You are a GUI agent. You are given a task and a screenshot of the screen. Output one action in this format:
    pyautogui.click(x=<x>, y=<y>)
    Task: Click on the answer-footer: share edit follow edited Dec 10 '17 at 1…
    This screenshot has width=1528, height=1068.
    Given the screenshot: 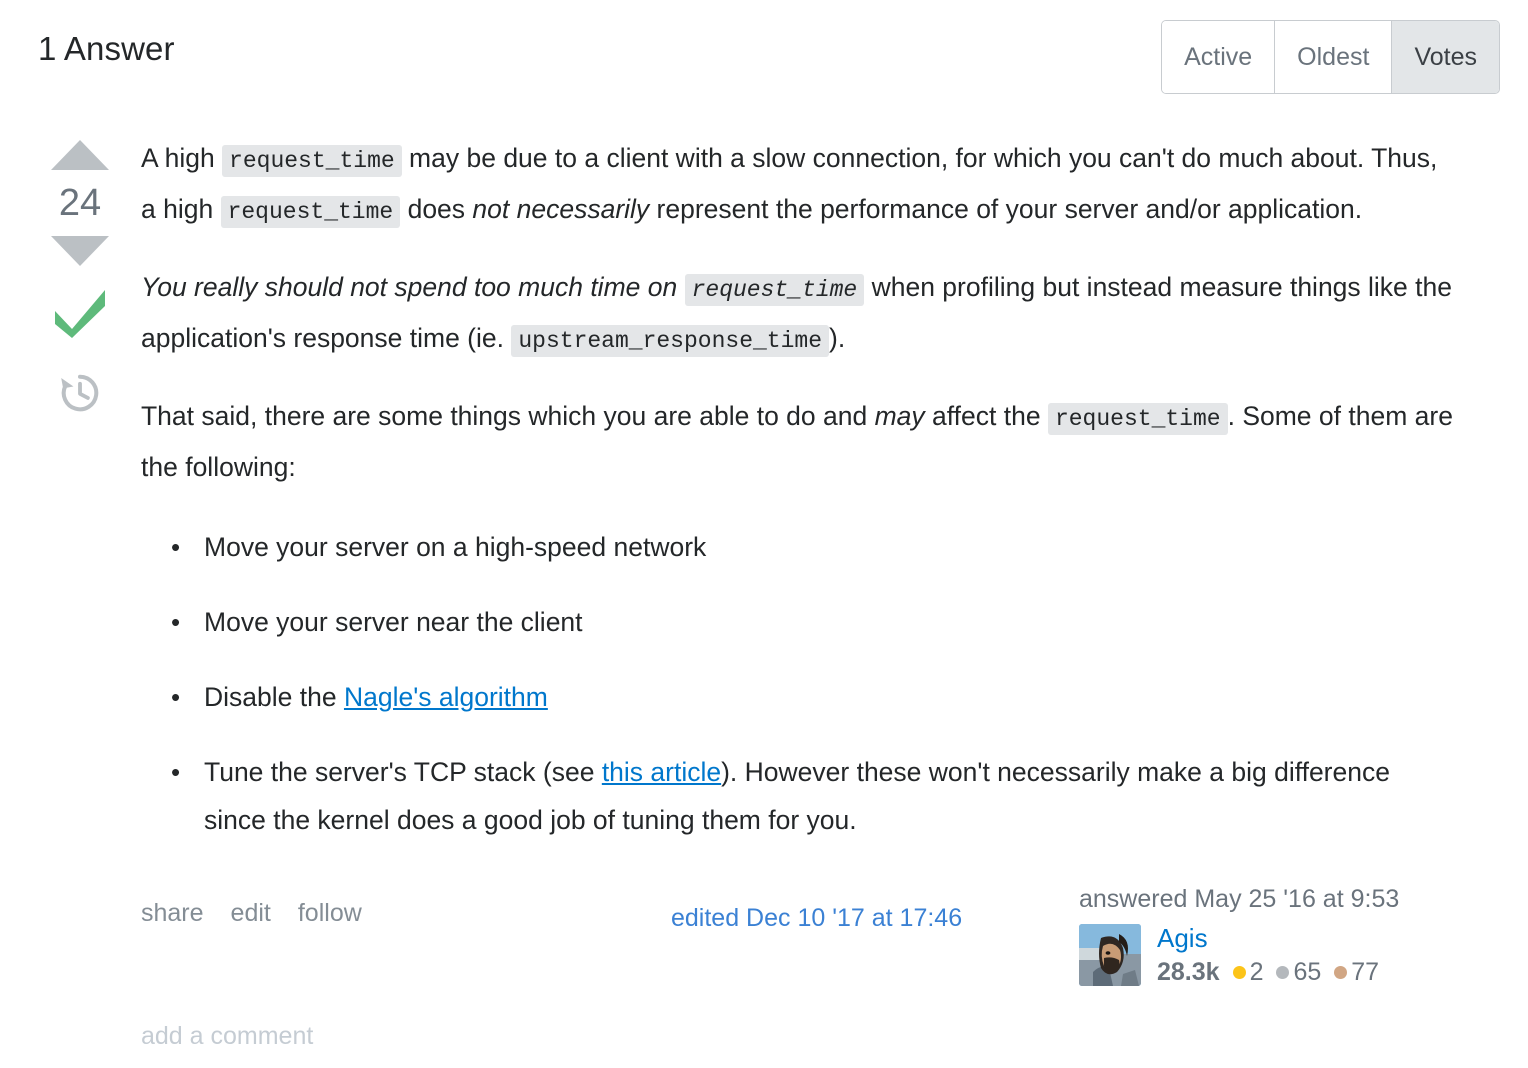 What is the action you would take?
    pyautogui.click(x=816, y=955)
    